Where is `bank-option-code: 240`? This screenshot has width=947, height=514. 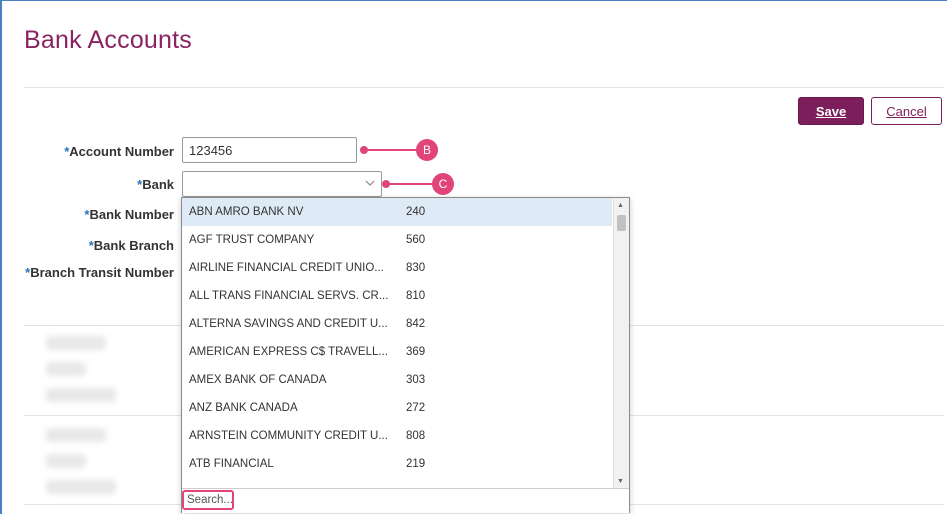 bank-option-code: 240 is located at coordinates (416, 212).